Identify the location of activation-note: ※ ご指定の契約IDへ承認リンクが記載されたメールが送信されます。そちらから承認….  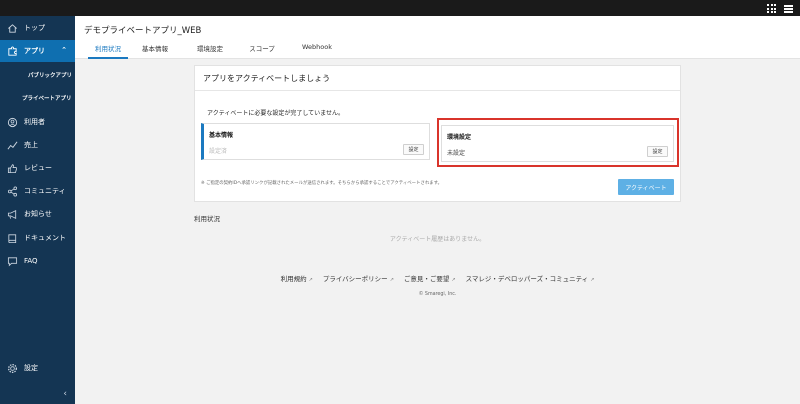
(321, 183).